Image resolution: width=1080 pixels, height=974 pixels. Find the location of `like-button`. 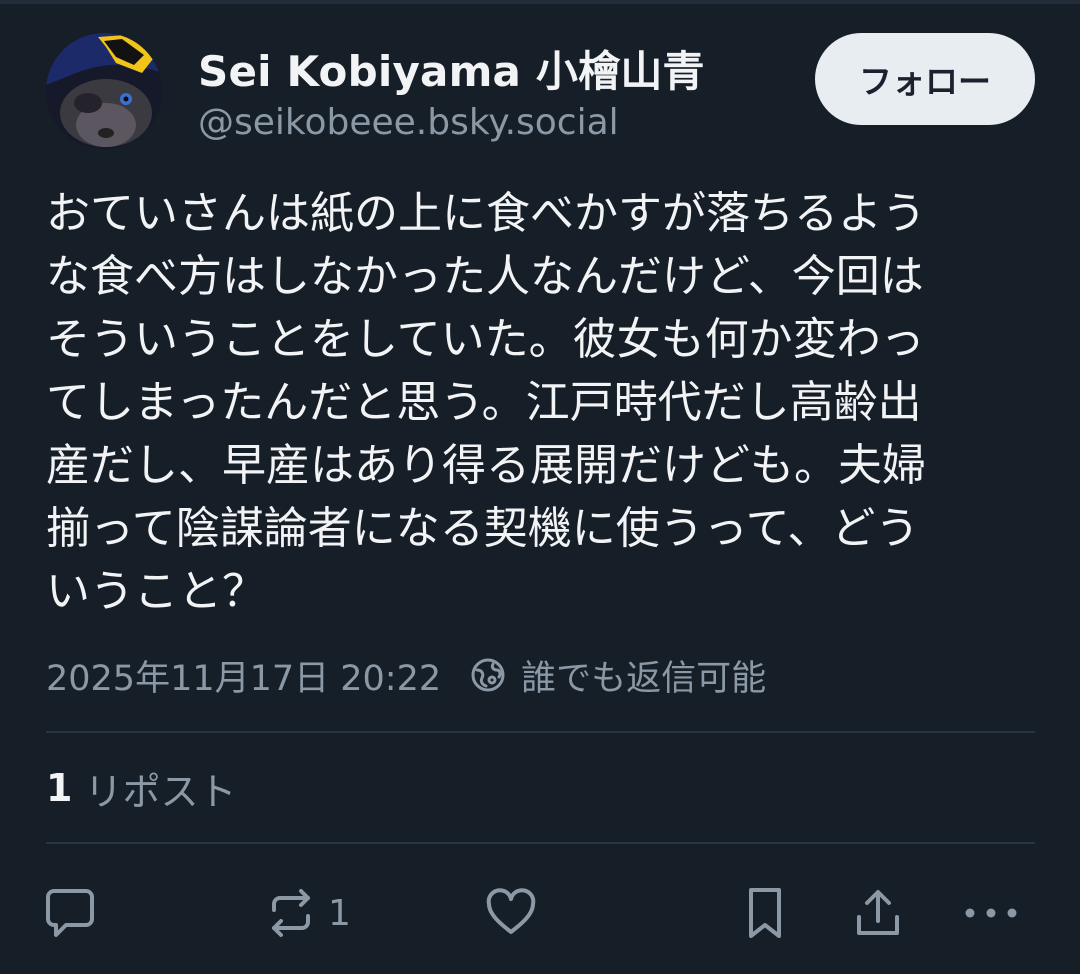

like-button is located at coordinates (511, 913).